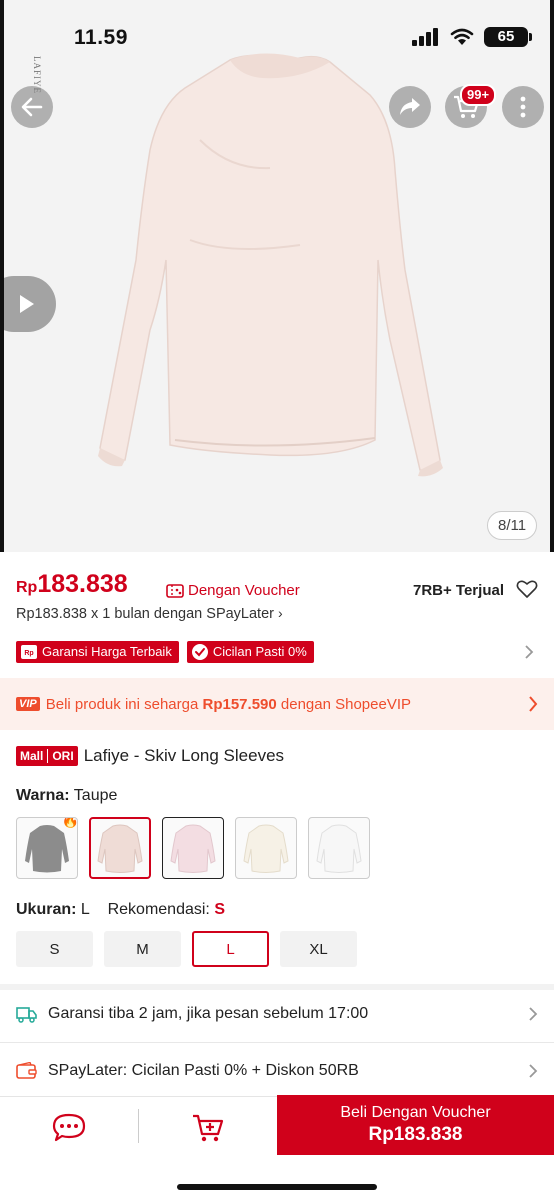 The width and height of the screenshot is (554, 1200). I want to click on color-swatches: 🔥, so click(193, 848).